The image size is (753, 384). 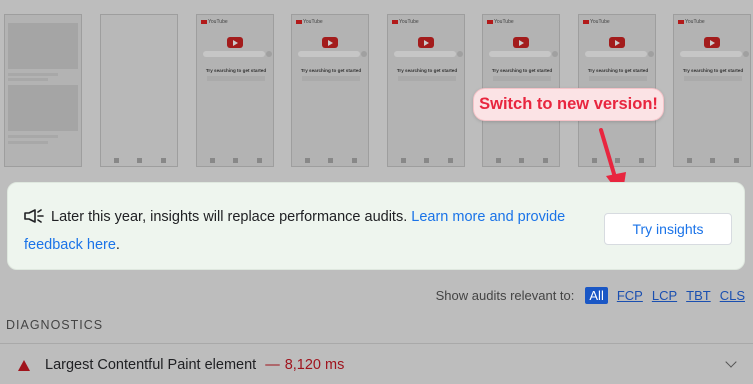 What do you see at coordinates (24, 365) in the screenshot?
I see `warning-triangle-icon` at bounding box center [24, 365].